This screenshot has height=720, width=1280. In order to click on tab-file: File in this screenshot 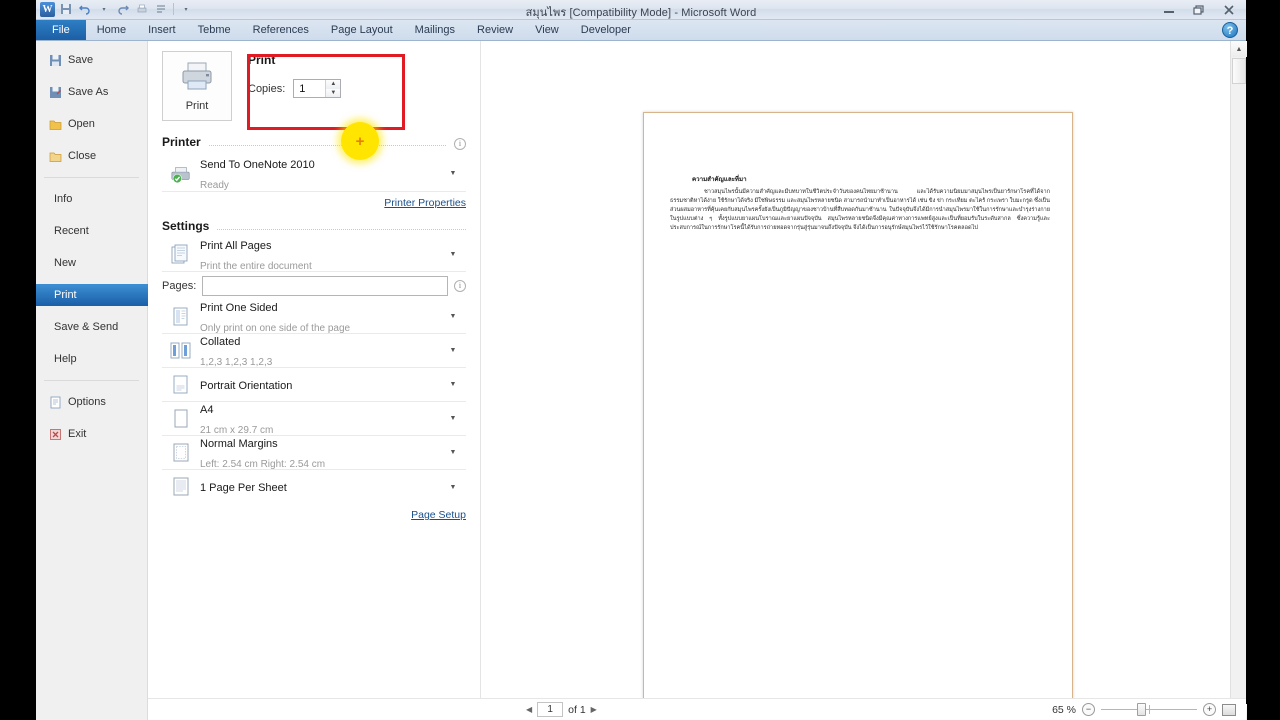, I will do `click(61, 30)`.